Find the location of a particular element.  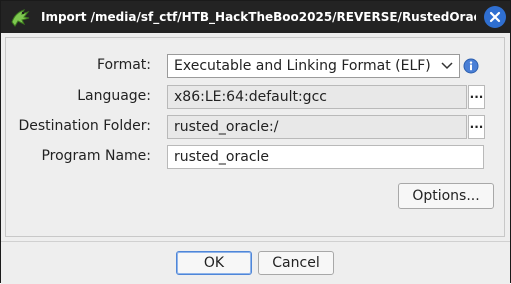

ghidra-dragon-icon is located at coordinates (20, 18).